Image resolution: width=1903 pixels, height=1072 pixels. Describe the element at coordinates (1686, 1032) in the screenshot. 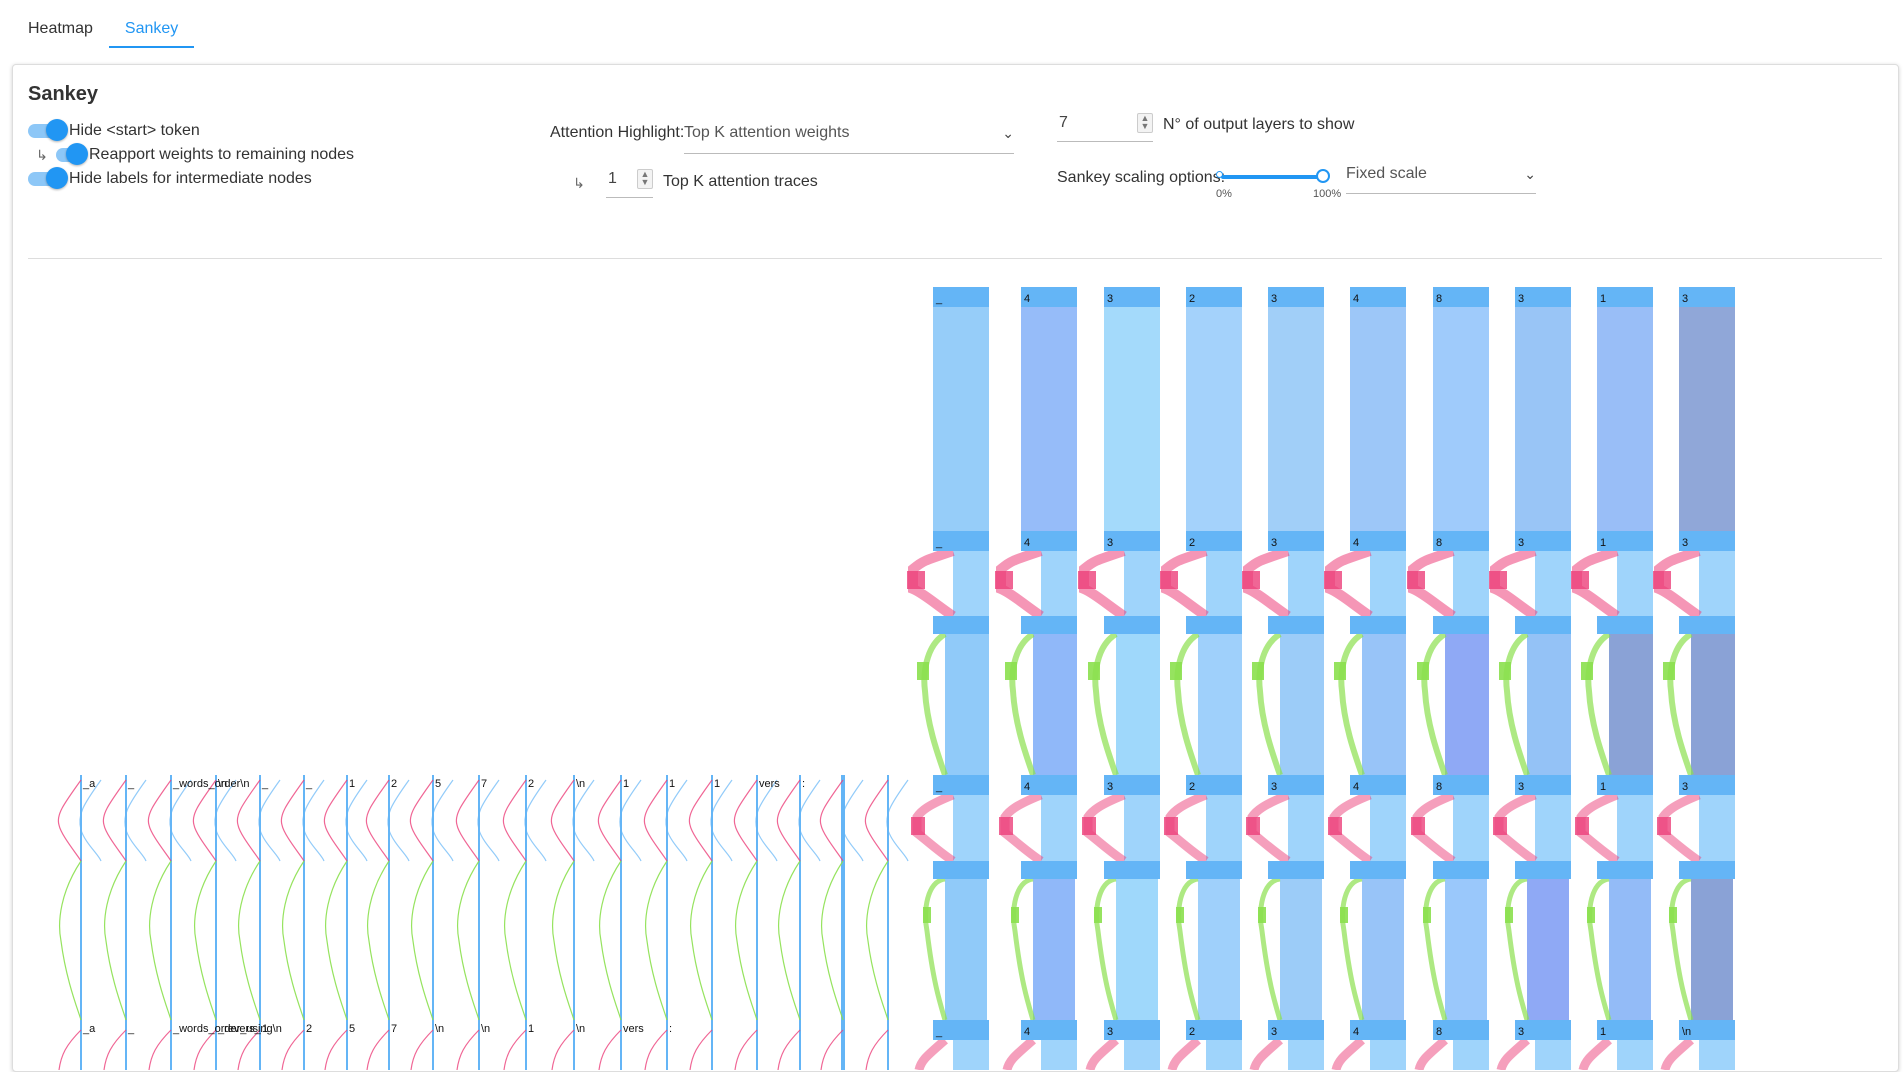

I see `node-label: \n` at that location.